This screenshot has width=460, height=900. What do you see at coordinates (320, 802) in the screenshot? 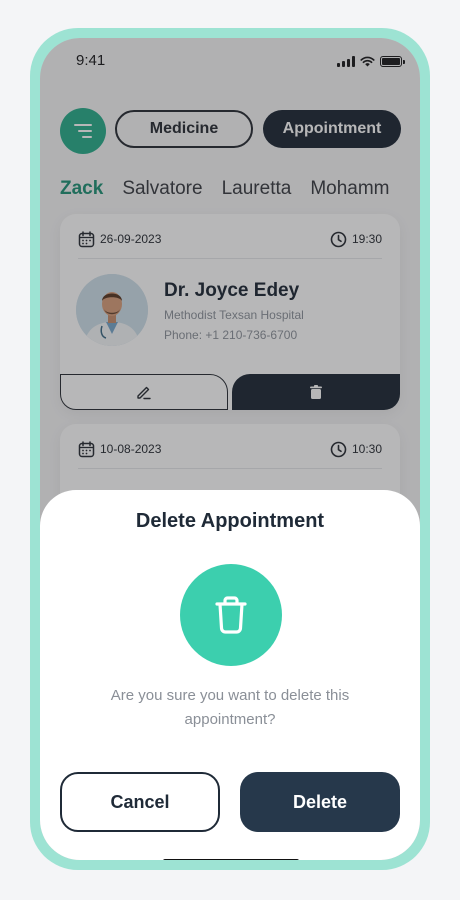
I see `delete-button: Delete` at bounding box center [320, 802].